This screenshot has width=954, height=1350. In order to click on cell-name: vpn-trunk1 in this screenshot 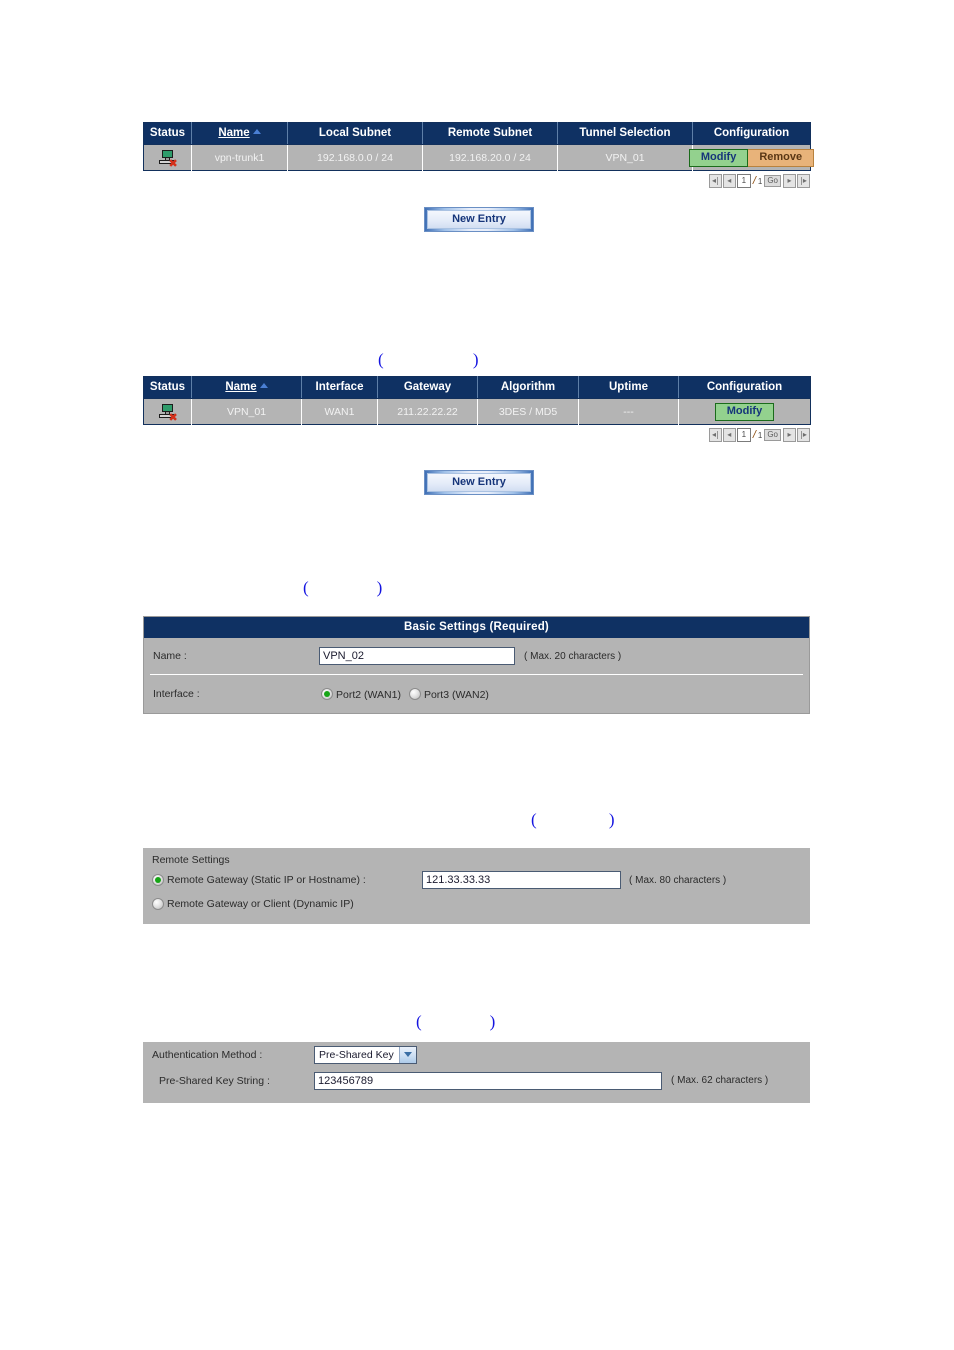, I will do `click(239, 157)`.